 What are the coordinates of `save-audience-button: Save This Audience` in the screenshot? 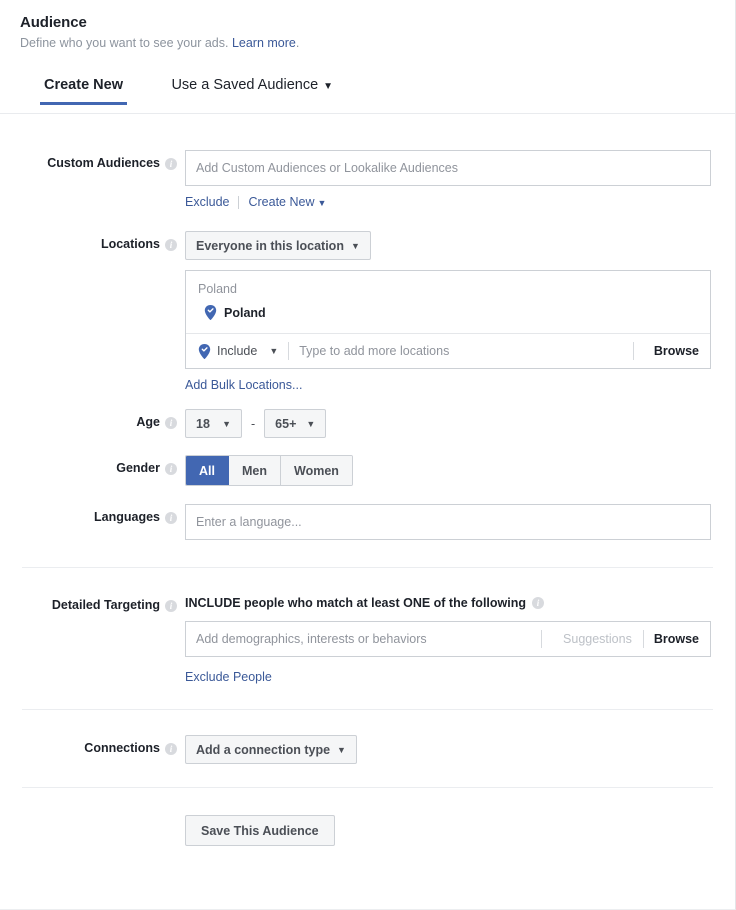 It's located at (260, 830).